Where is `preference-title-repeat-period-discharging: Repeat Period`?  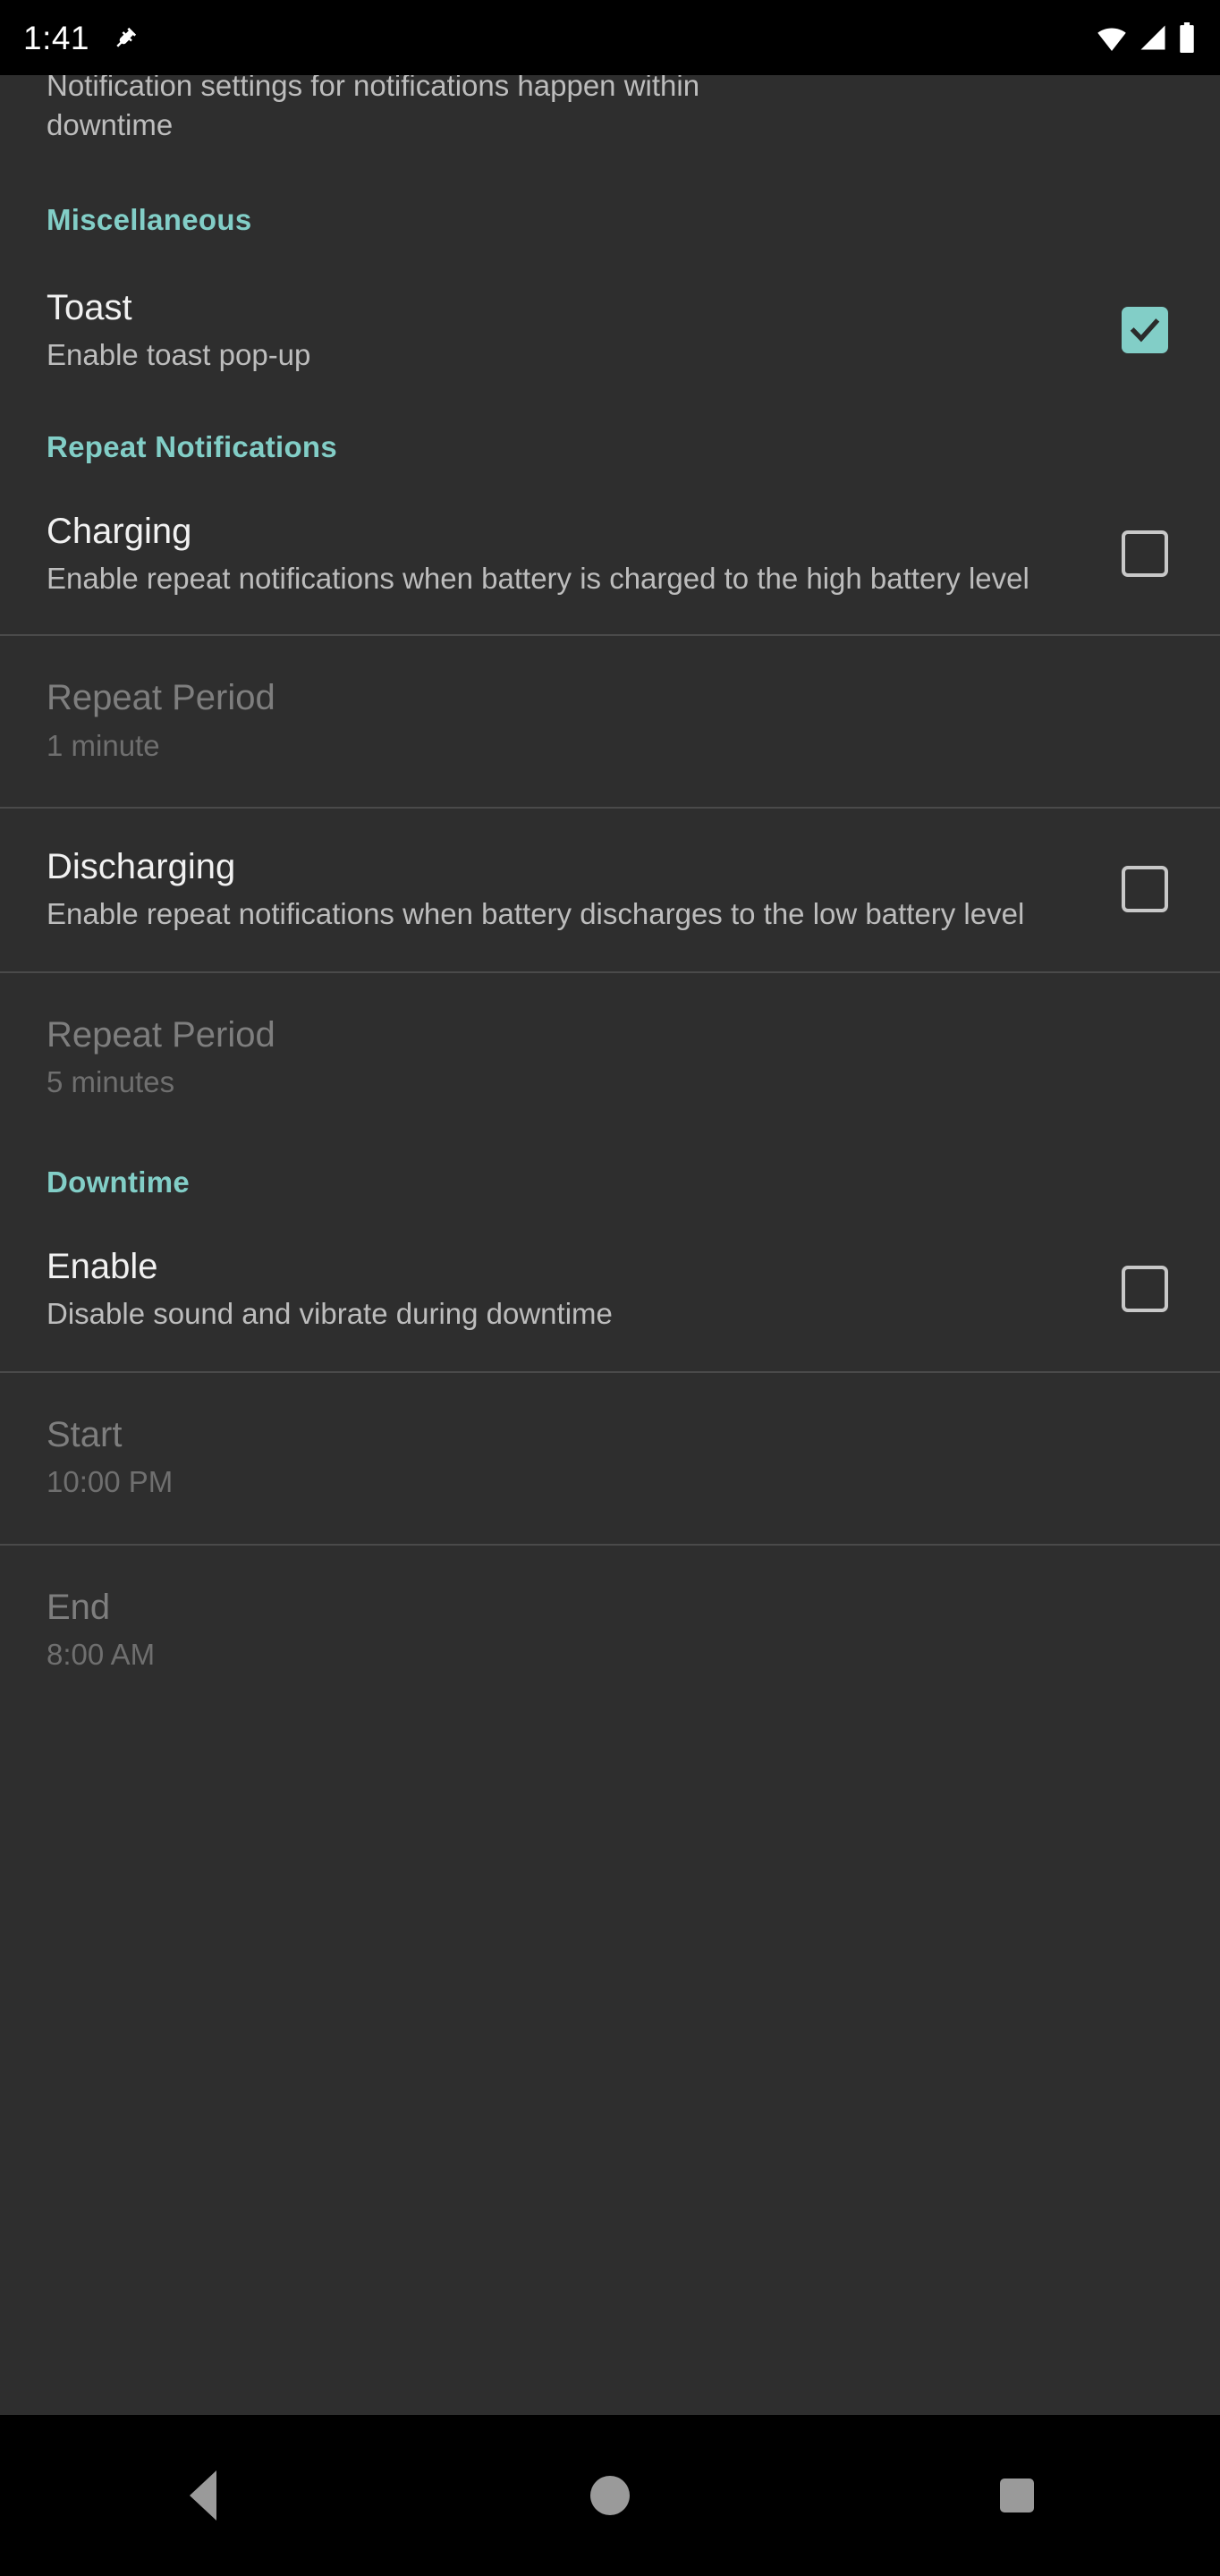
preference-title-repeat-period-discharging: Repeat Period is located at coordinates (161, 1035).